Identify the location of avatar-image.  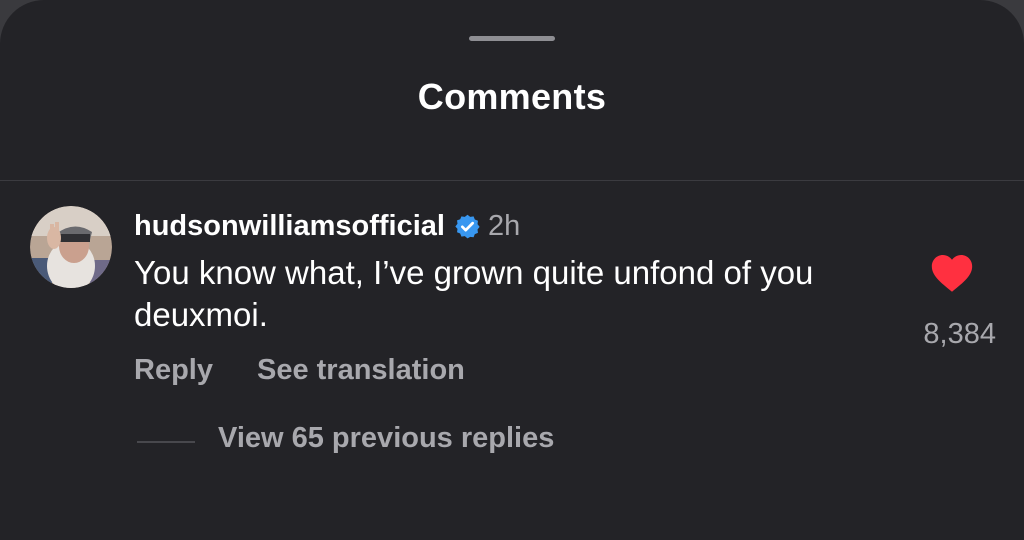
(71, 247).